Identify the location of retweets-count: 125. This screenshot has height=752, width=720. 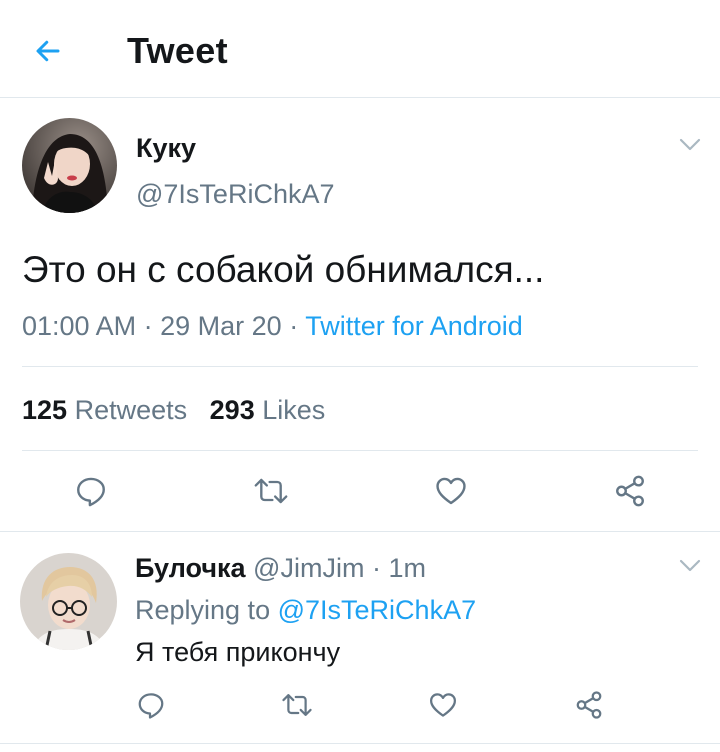
(45, 410).